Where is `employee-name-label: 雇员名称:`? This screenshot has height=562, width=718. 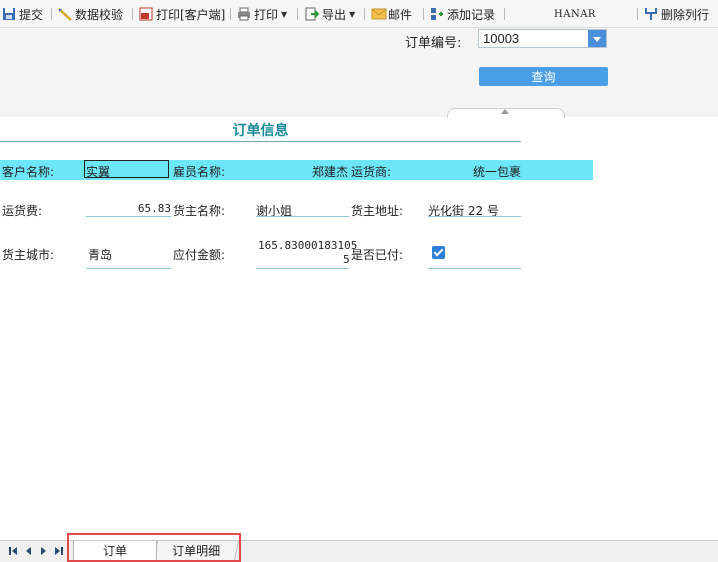
employee-name-label: 雇员名称: is located at coordinates (199, 172).